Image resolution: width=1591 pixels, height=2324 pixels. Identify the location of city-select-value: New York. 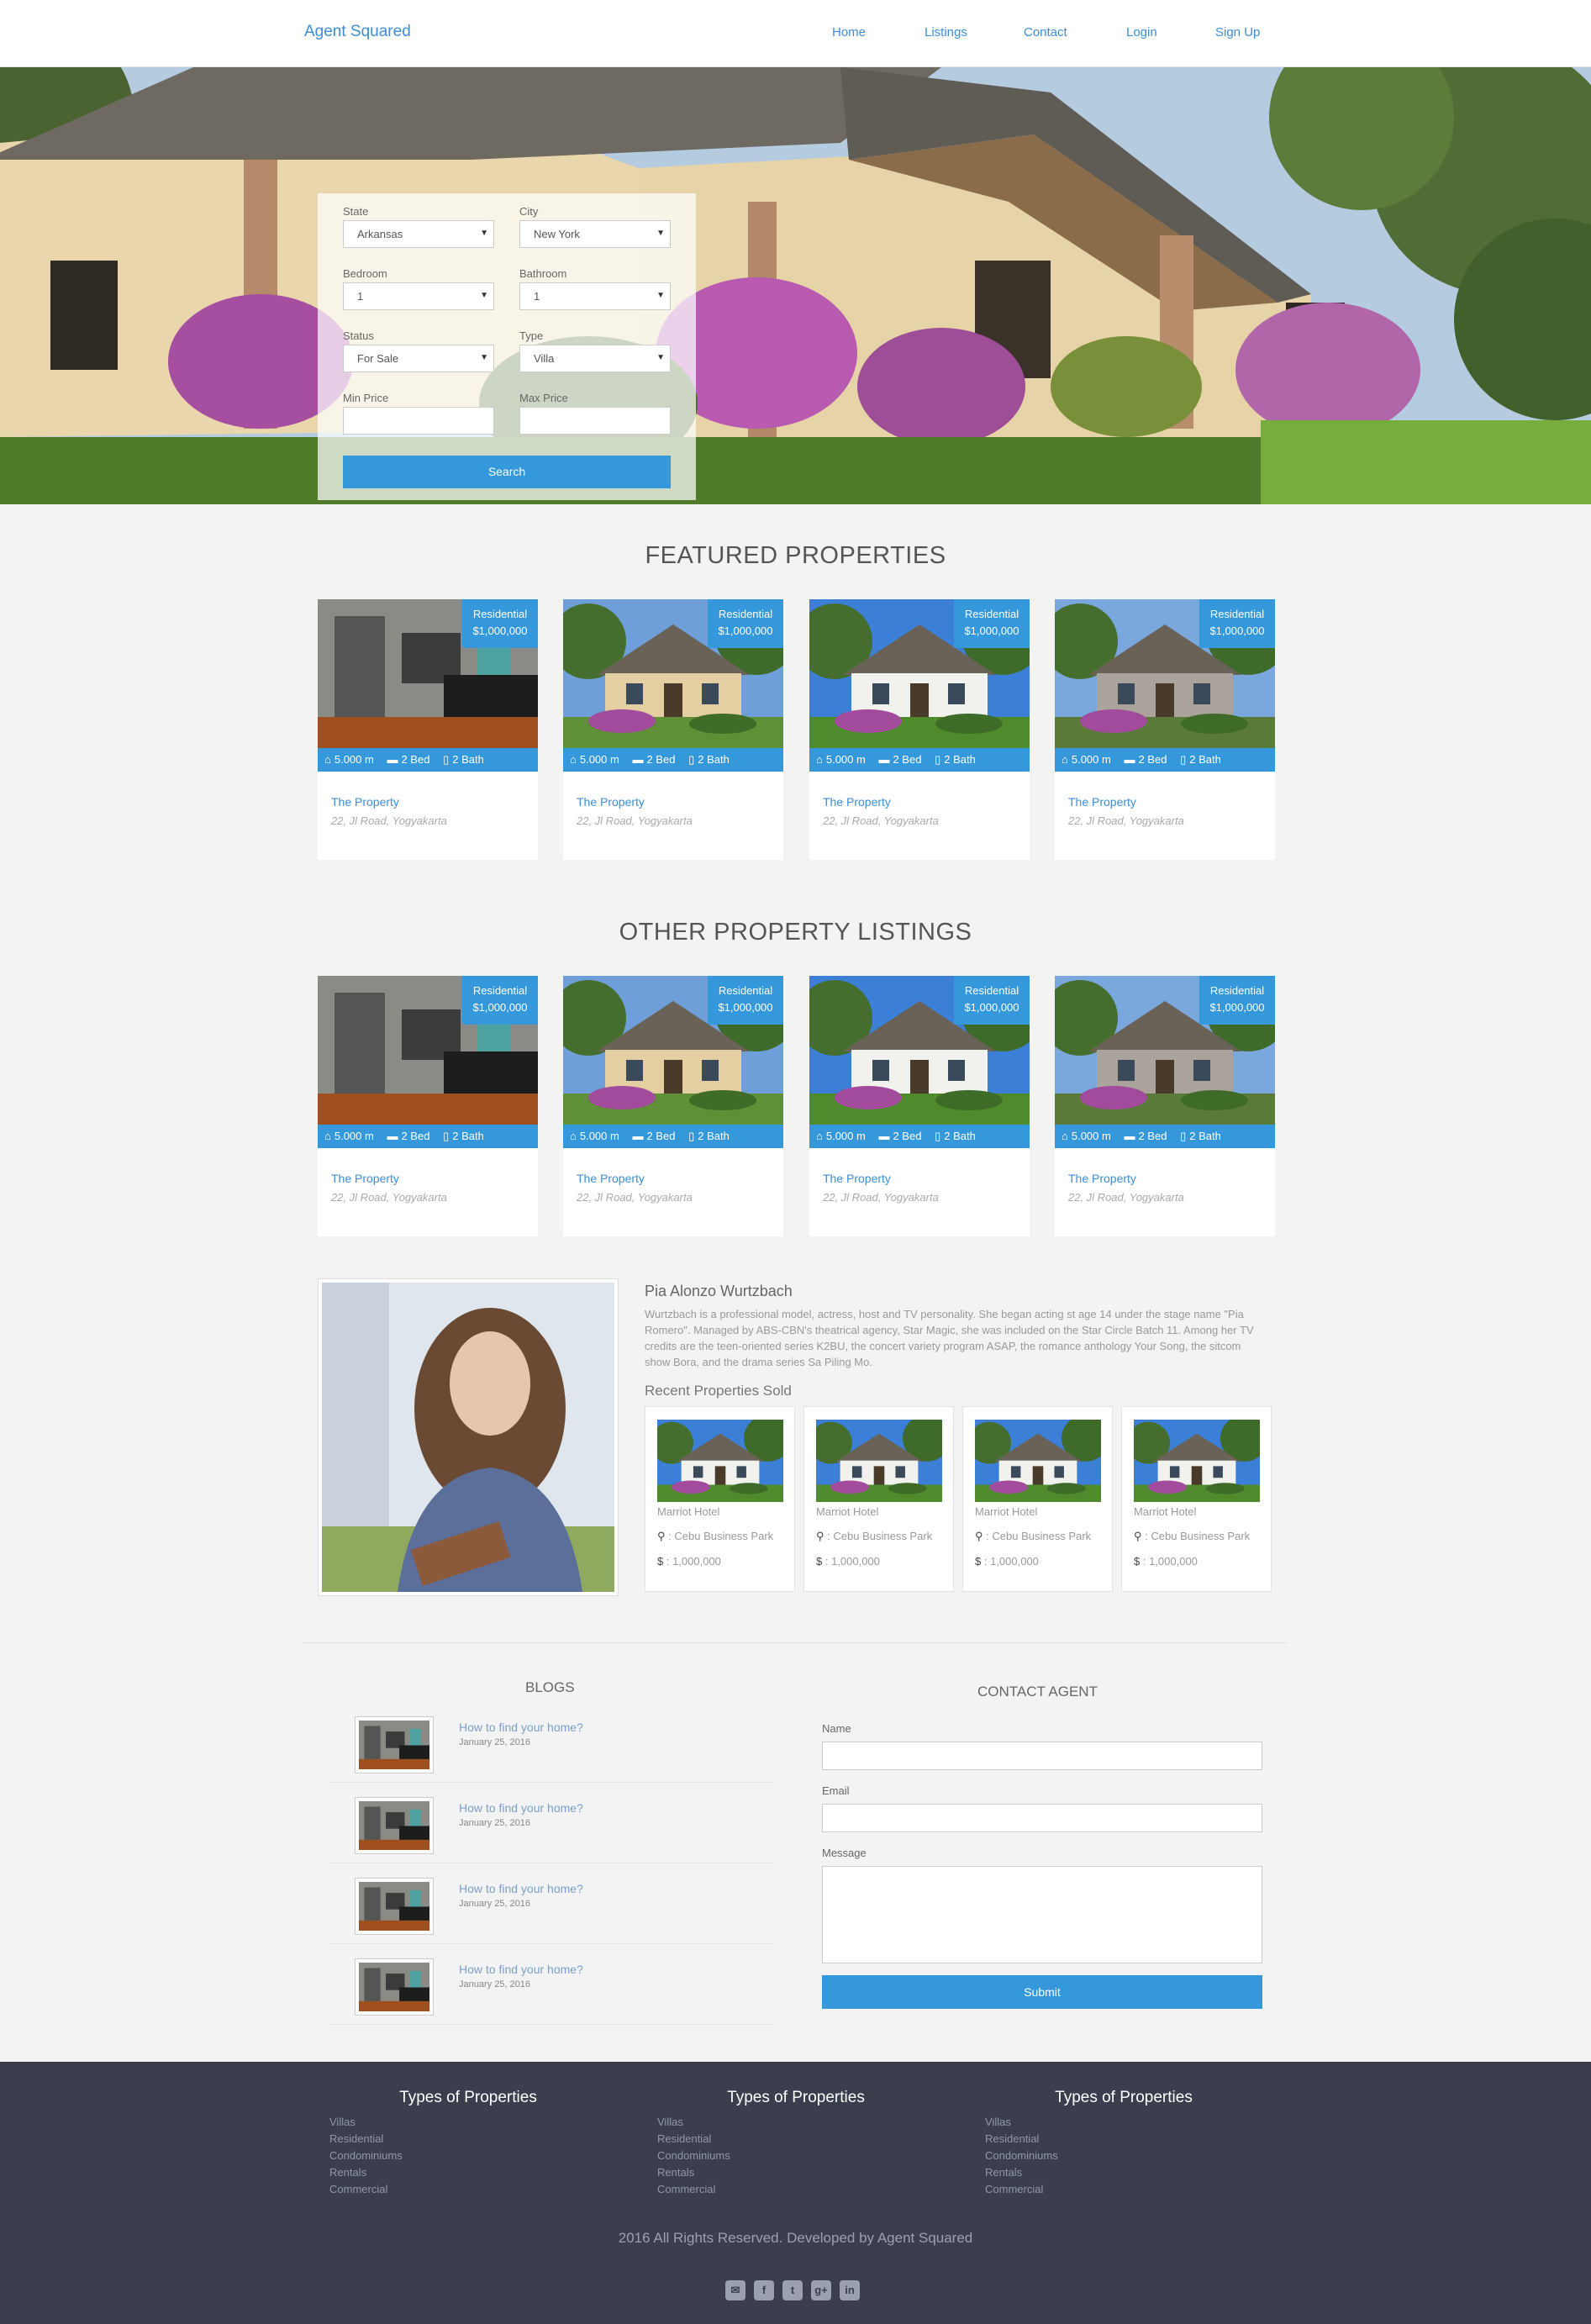
(557, 234).